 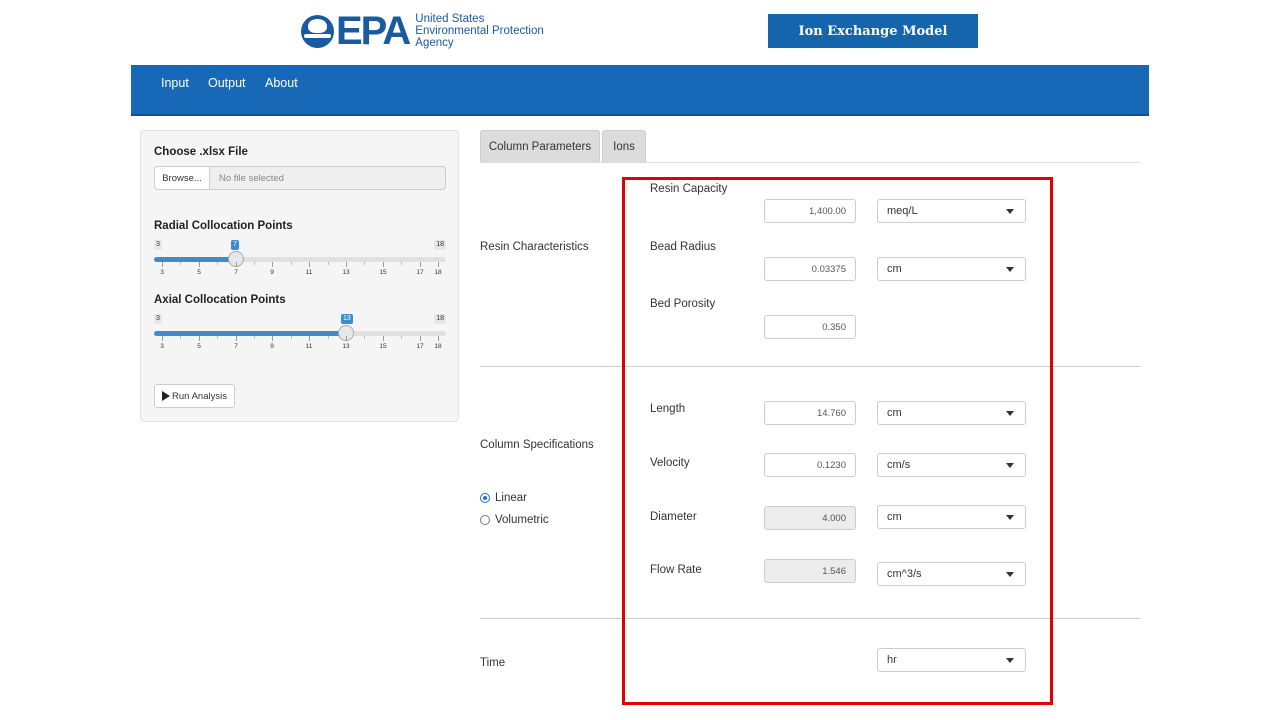 I want to click on file-label: Choose .xlsx File, so click(x=201, y=152).